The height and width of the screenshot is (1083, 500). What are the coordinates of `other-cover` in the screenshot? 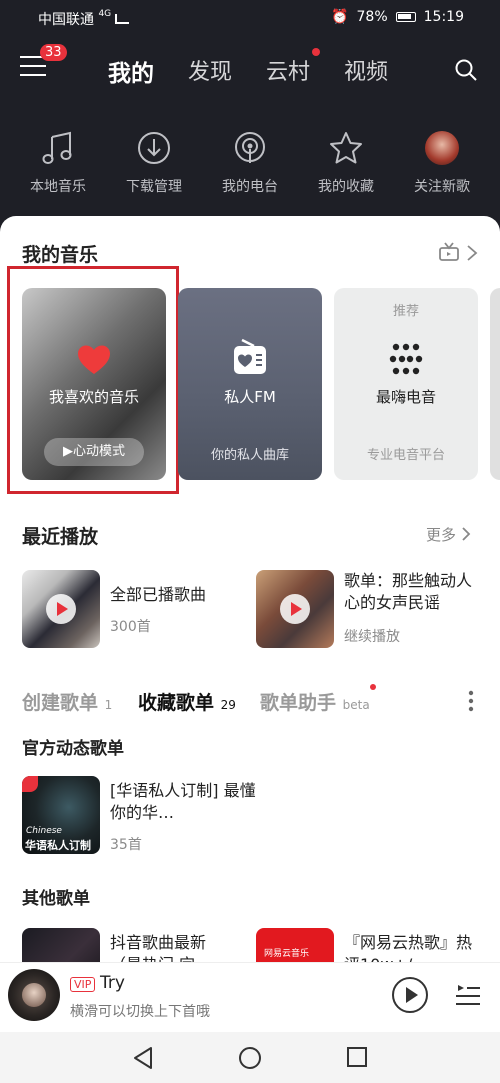 It's located at (61, 947).